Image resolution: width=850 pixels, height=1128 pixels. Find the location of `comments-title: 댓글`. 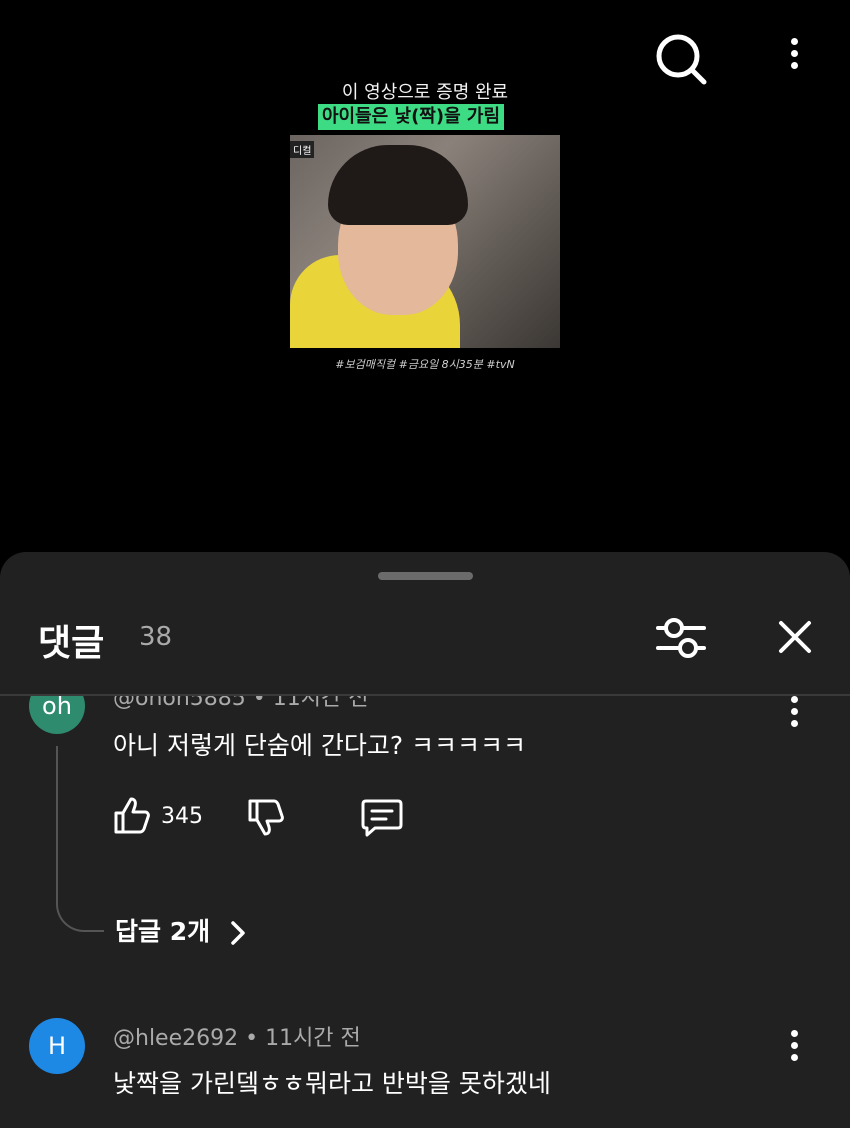

comments-title: 댓글 is located at coordinates (71, 643).